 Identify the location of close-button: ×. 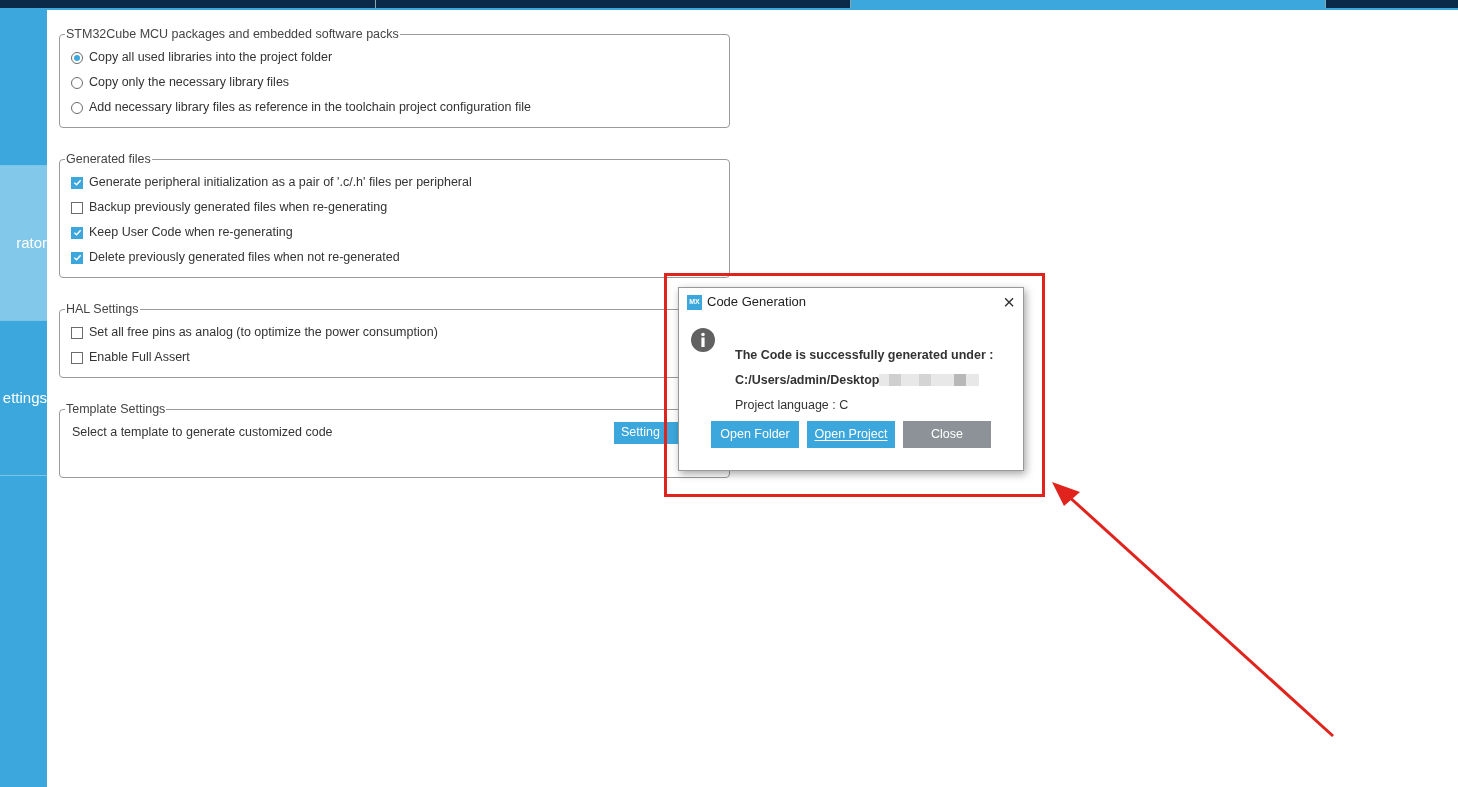
(1009, 302).